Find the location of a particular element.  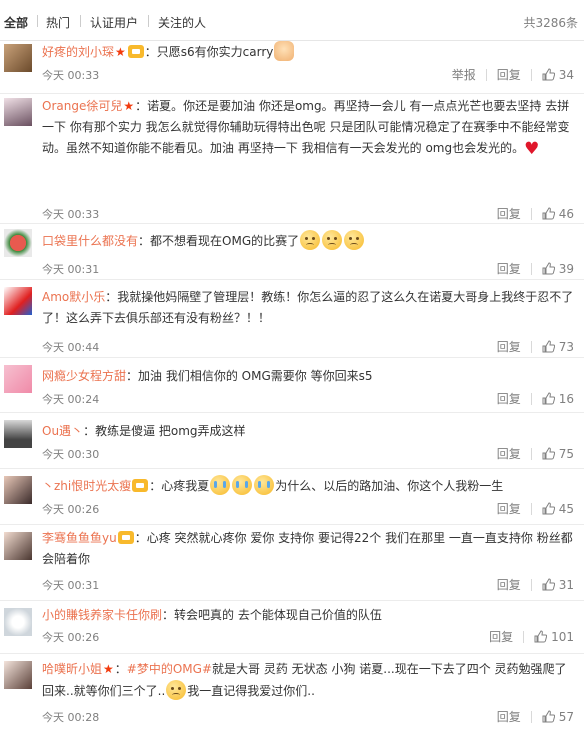

like-button: 73 is located at coordinates (558, 347).